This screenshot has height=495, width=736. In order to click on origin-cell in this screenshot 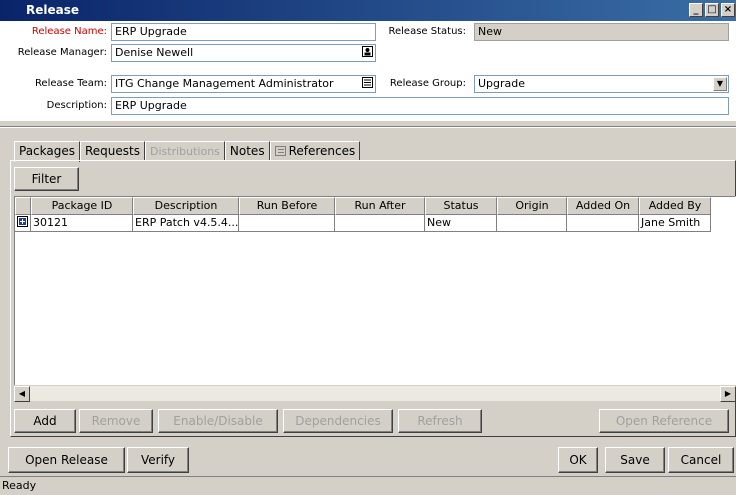, I will do `click(532, 223)`.